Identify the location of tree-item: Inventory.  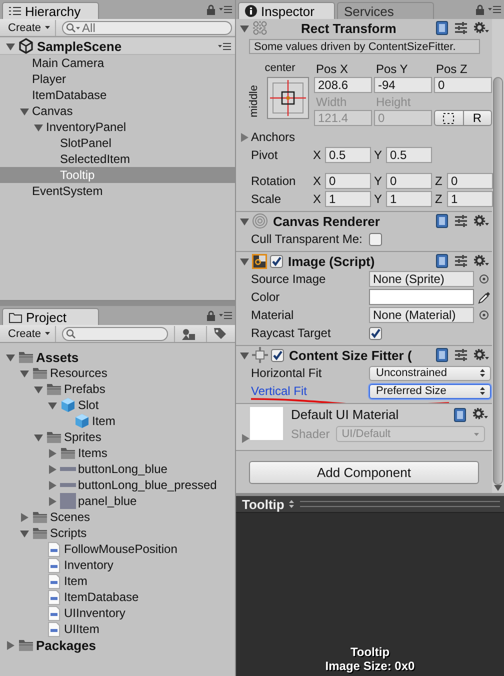
(117, 565).